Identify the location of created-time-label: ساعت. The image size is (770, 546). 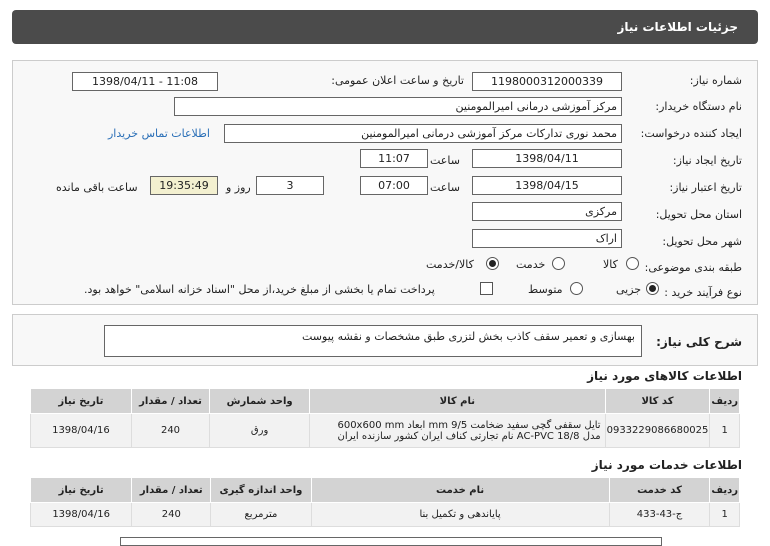
(445, 160).